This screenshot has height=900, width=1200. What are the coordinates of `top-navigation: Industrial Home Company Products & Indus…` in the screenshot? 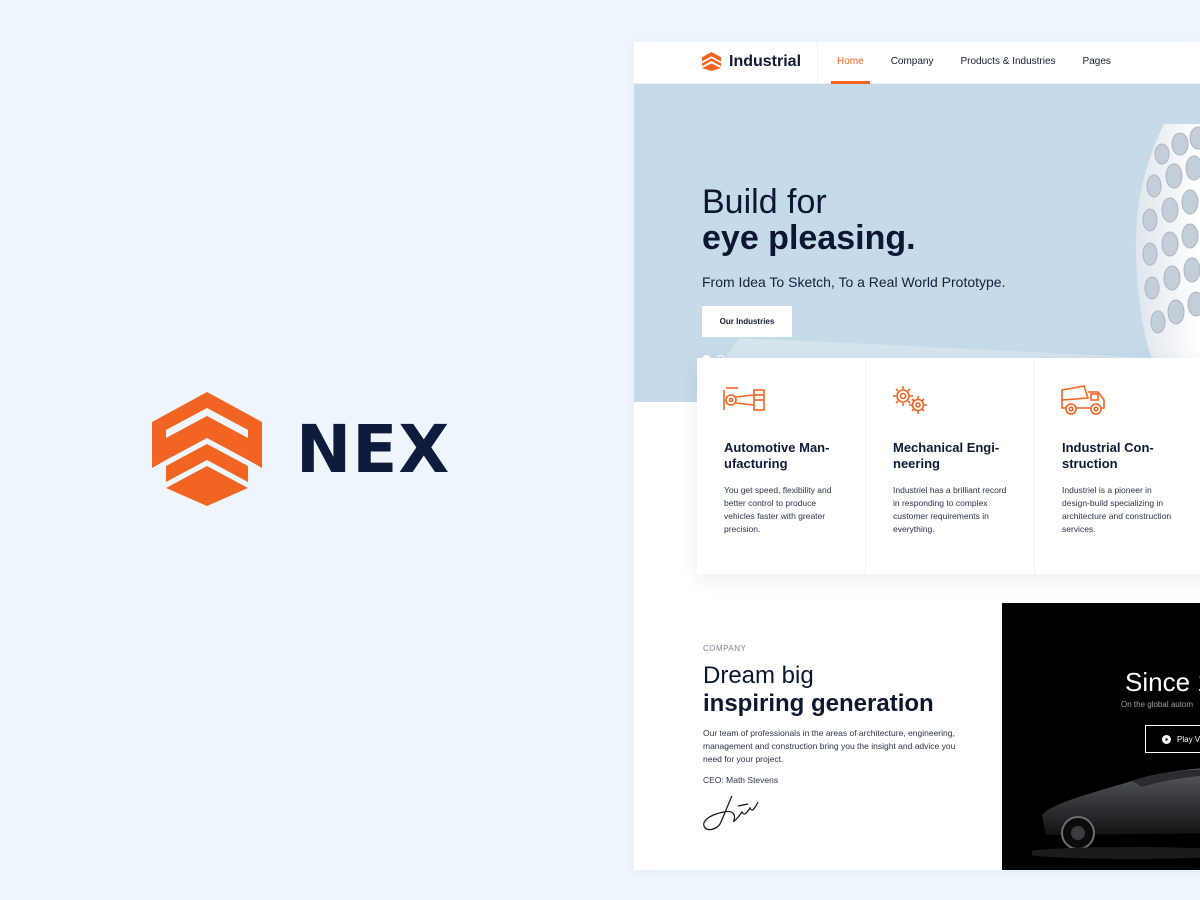 It's located at (917, 63).